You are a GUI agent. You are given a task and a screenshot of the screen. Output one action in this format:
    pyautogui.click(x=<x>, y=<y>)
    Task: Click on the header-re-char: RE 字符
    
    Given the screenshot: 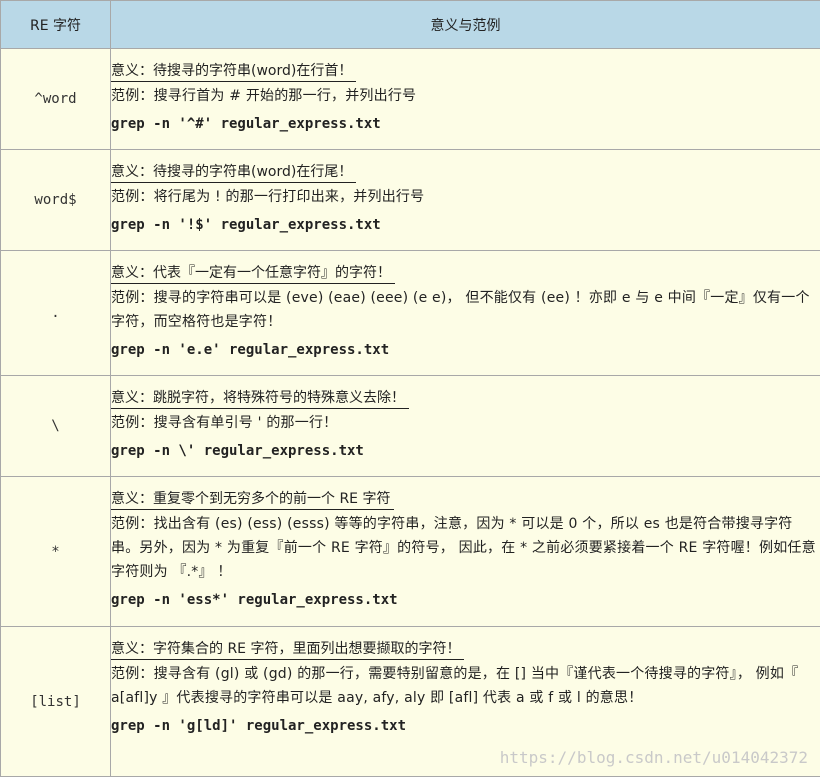 What is the action you would take?
    pyautogui.click(x=56, y=25)
    